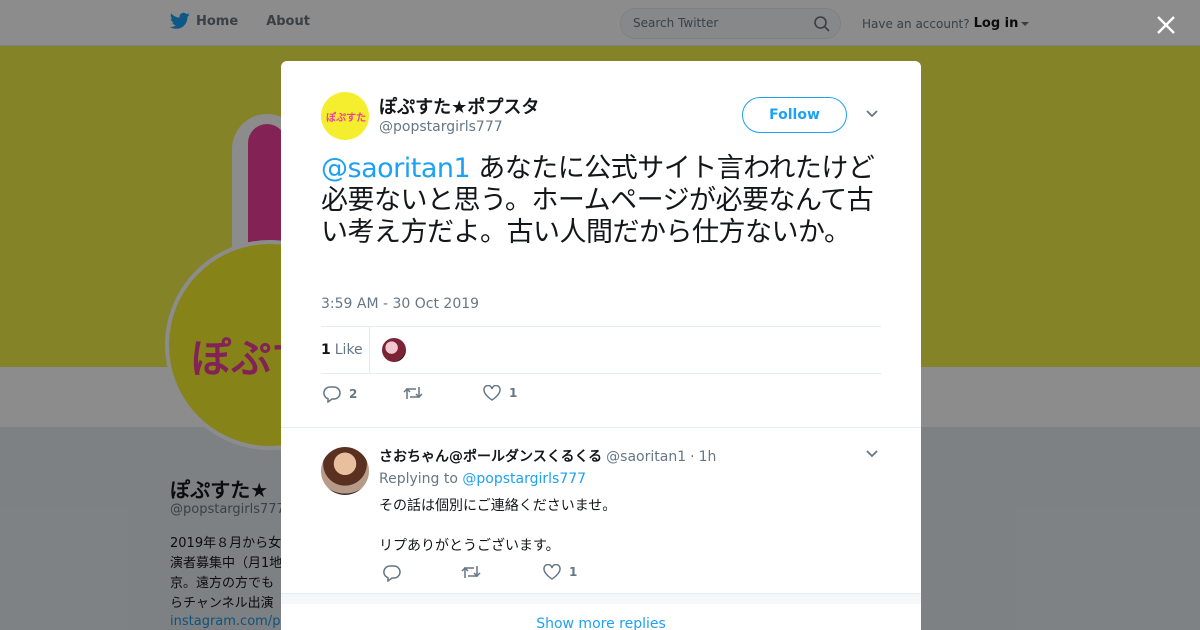 This screenshot has height=630, width=1200. Describe the element at coordinates (794, 115) in the screenshot. I see `follow-button: Follow` at that location.